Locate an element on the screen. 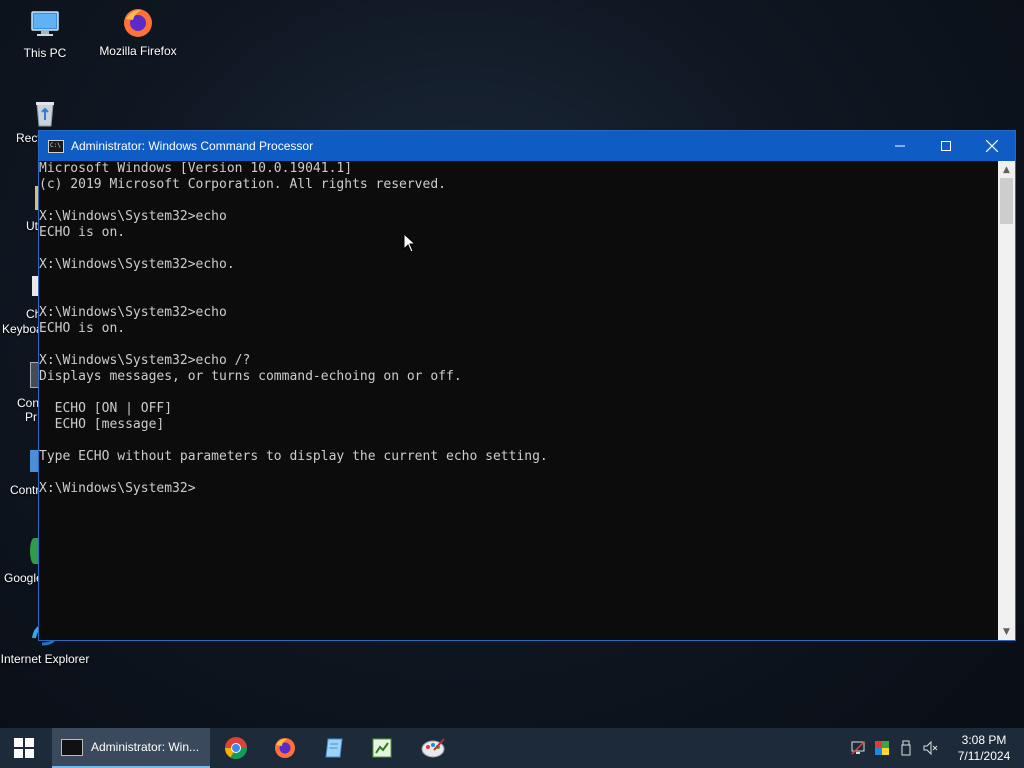 Image resolution: width=1024 pixels, height=768 pixels. start-button is located at coordinates (24, 748).